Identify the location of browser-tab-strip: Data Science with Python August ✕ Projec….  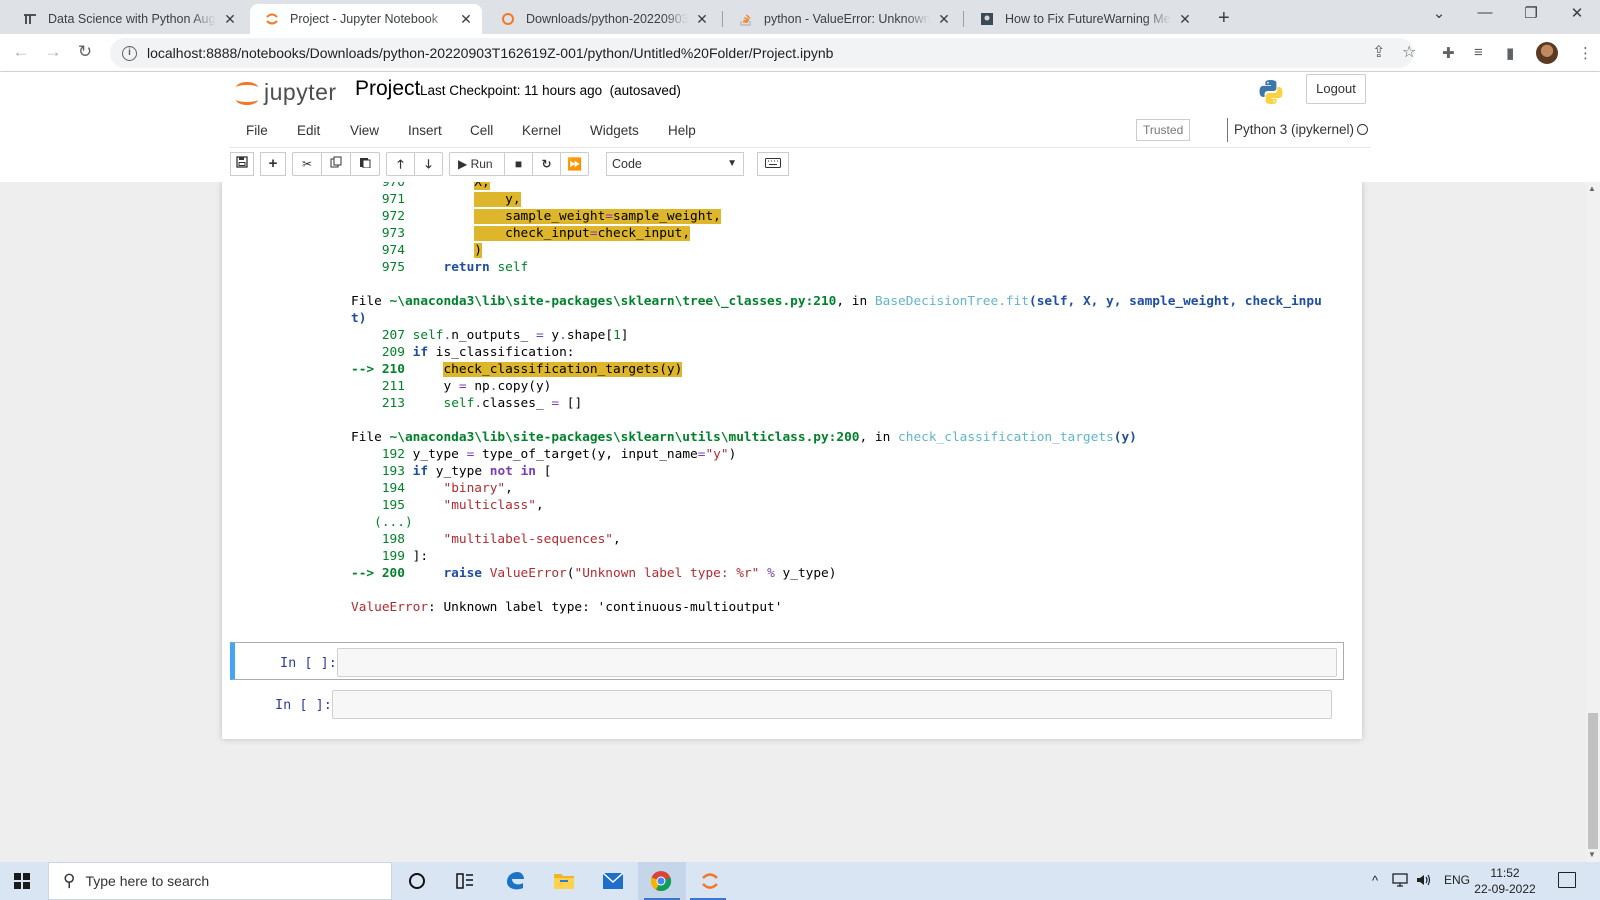
(800, 17).